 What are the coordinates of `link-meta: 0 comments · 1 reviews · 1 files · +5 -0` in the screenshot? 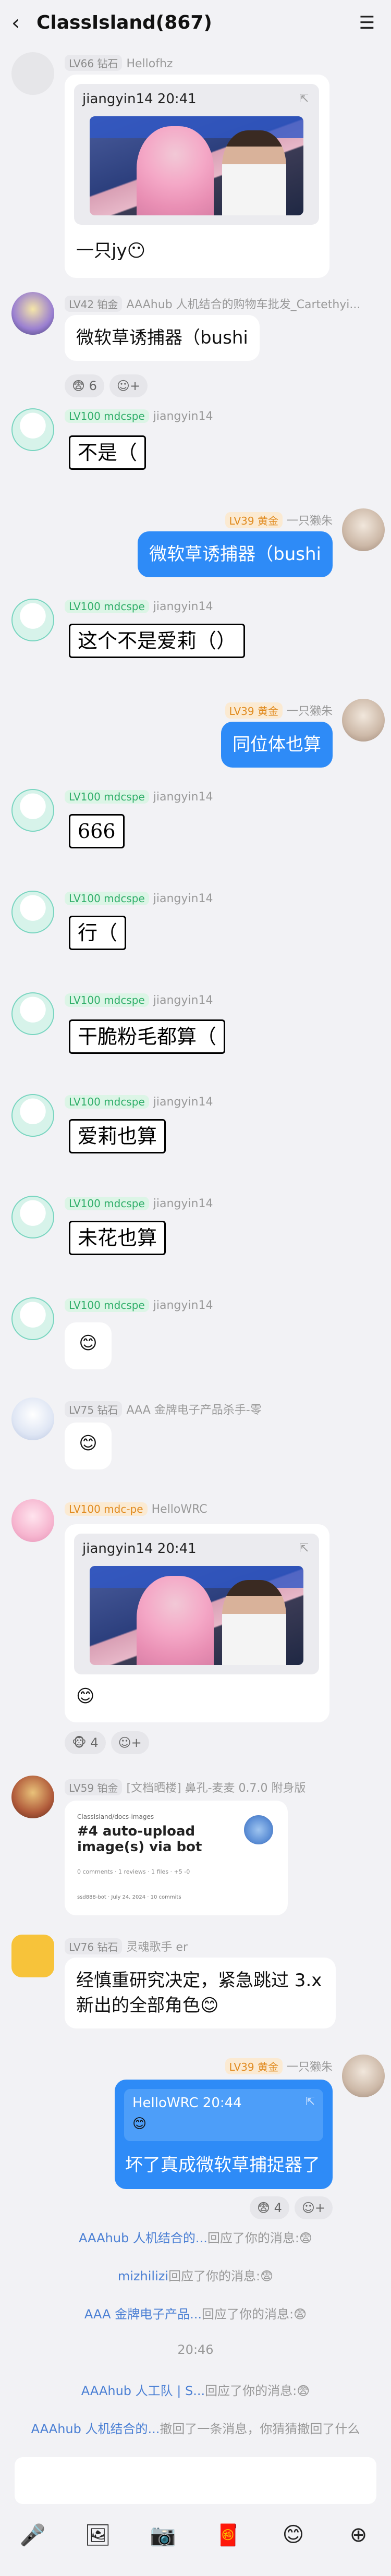 It's located at (133, 1871).